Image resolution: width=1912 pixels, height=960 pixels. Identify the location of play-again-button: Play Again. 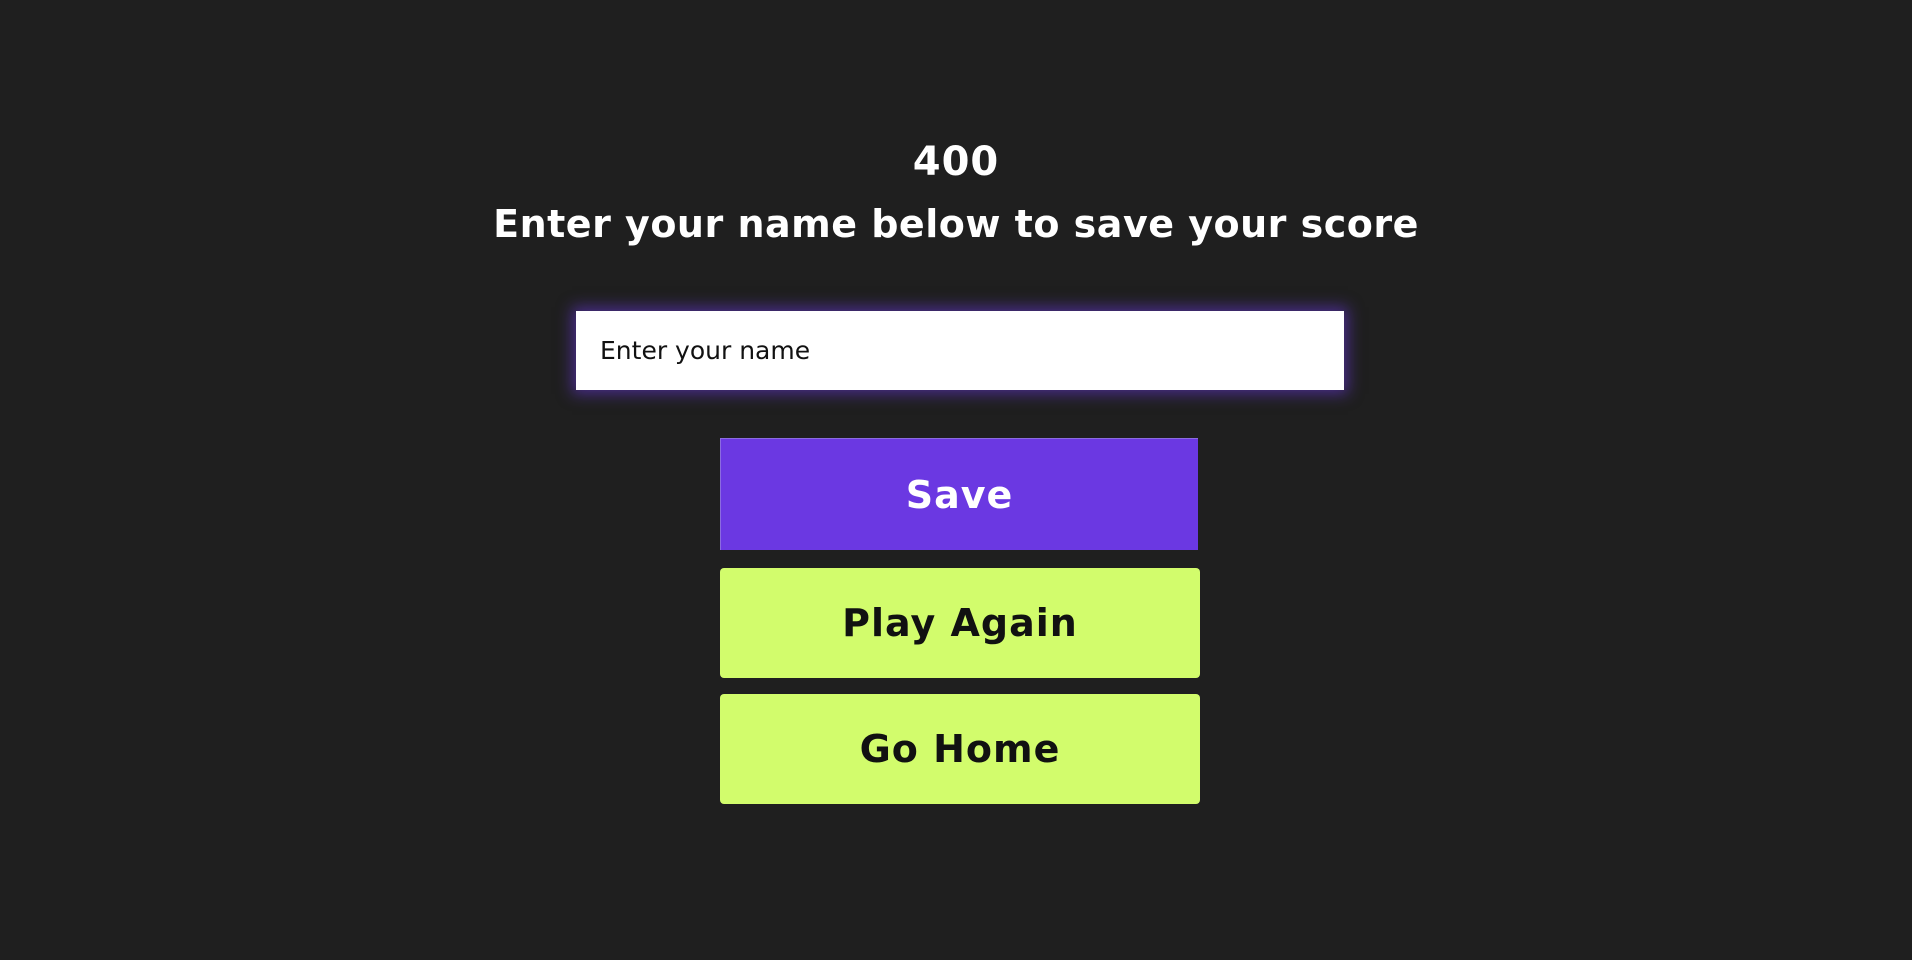
(960, 623).